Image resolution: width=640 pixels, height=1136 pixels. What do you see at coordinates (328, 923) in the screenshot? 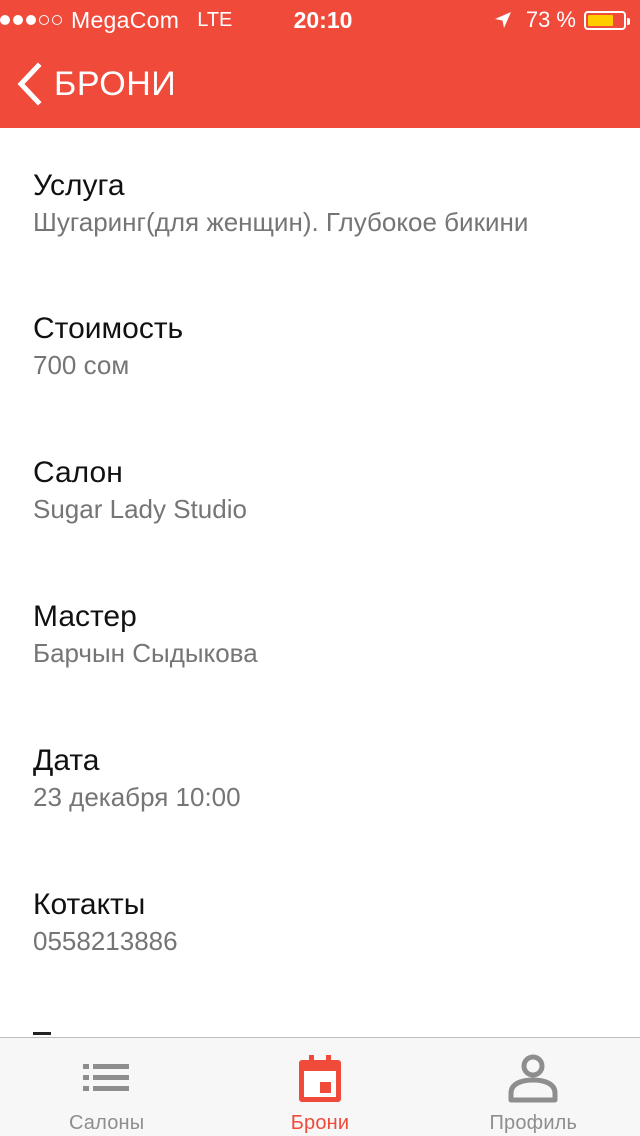
I see `detail-row-contacts: Котакты 0558213886` at bounding box center [328, 923].